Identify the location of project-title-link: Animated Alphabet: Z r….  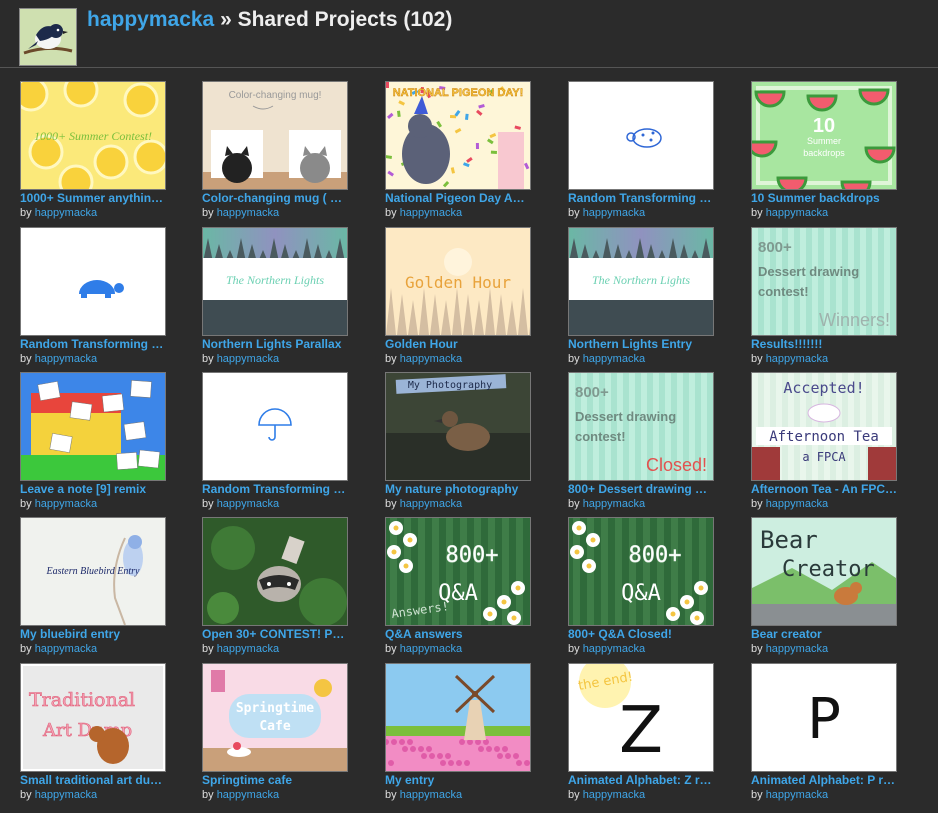
(641, 780).